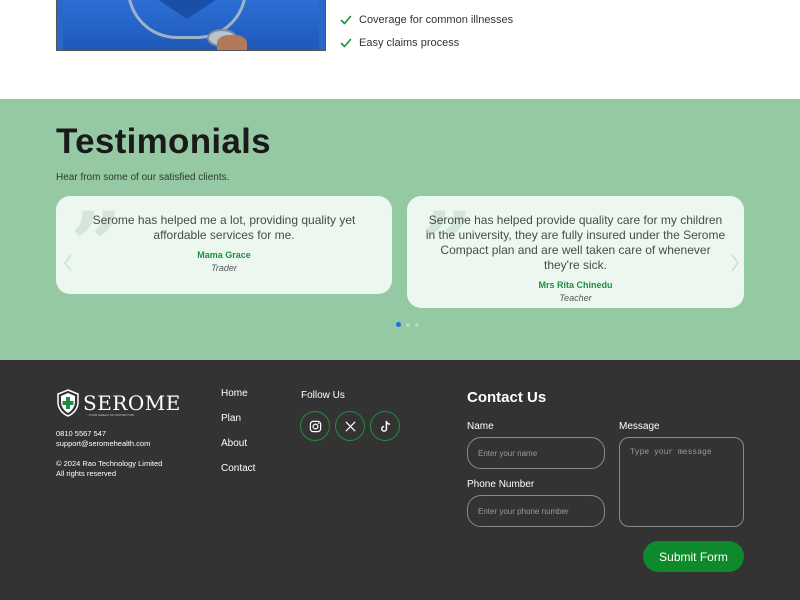 This screenshot has width=800, height=600. What do you see at coordinates (86, 473) in the screenshot?
I see `footer-rights: All rights reserved` at bounding box center [86, 473].